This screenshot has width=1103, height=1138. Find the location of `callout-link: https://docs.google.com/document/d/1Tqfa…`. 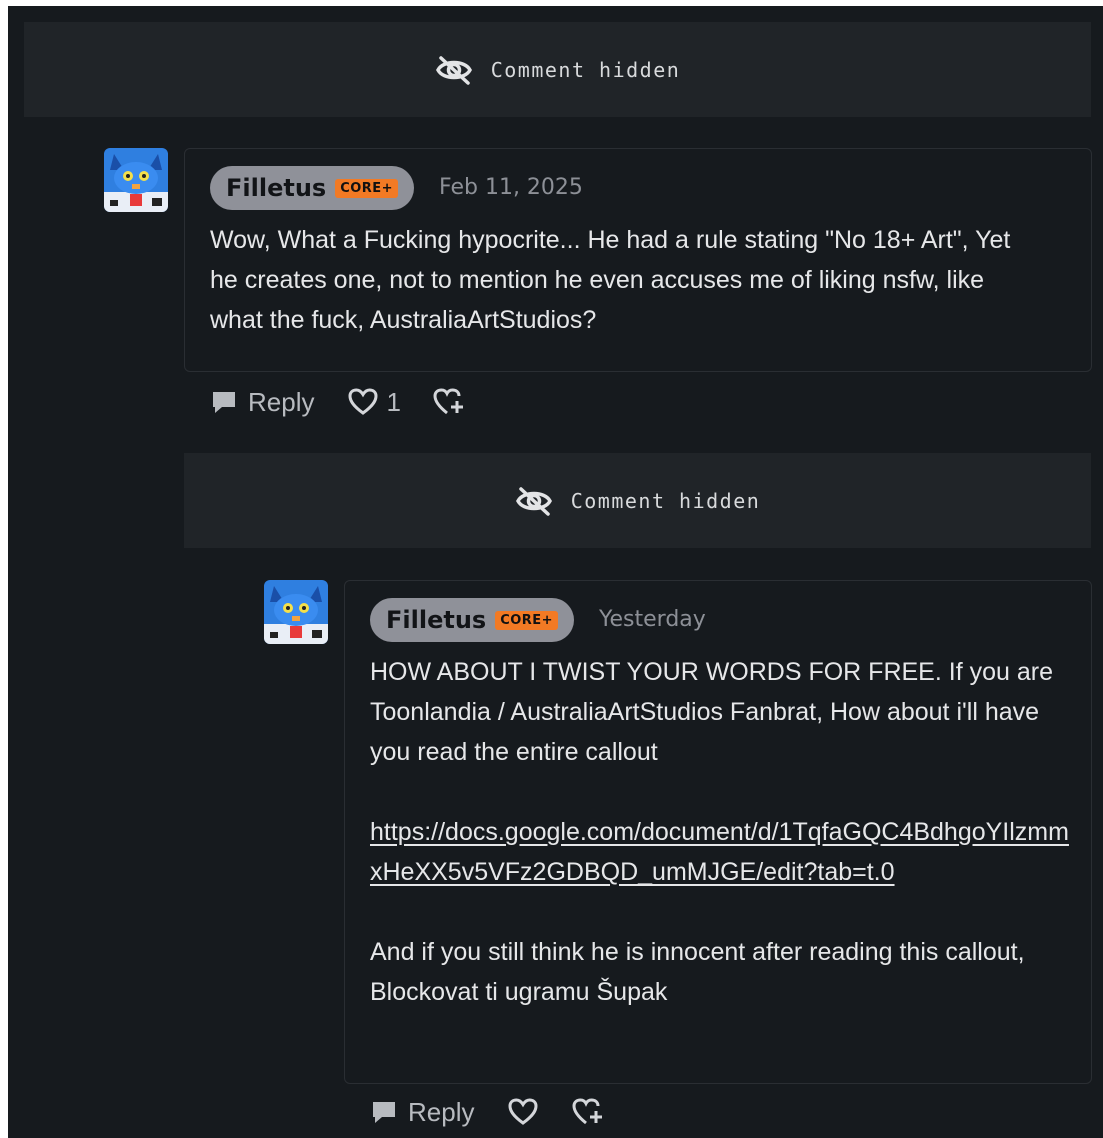

callout-link: https://docs.google.com/document/d/1Tqfa… is located at coordinates (719, 852).